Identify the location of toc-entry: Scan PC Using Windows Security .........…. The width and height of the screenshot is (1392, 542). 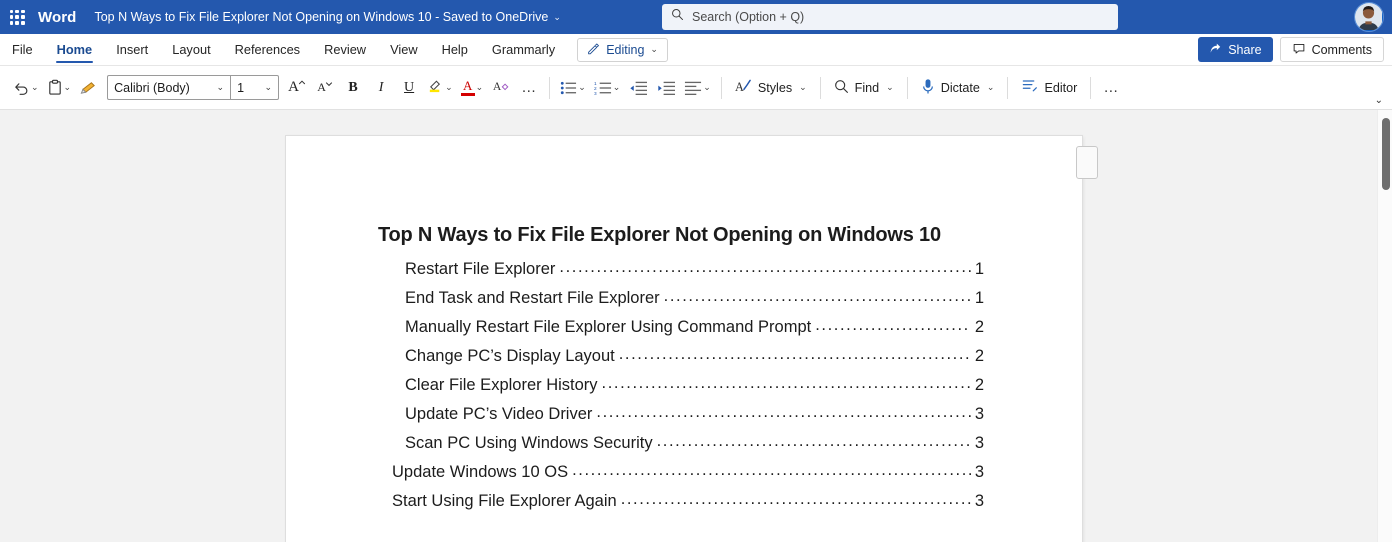
(684, 447).